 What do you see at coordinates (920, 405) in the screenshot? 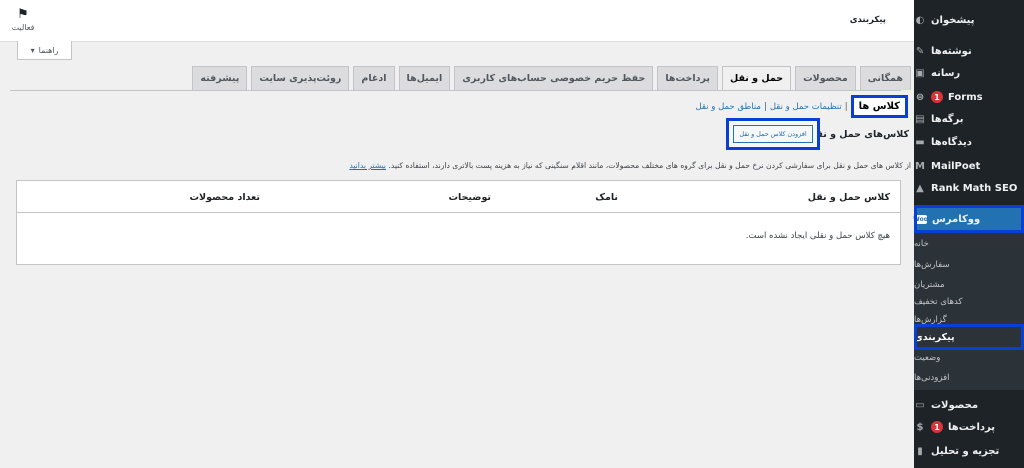
I see `products-icon: ▭` at bounding box center [920, 405].